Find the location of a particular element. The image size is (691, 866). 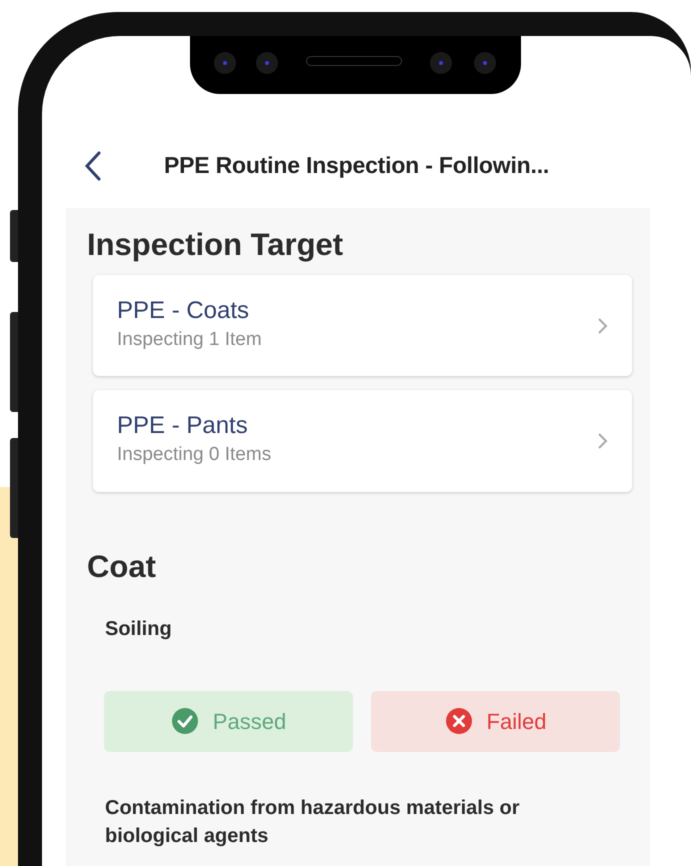

section-heading: Coat is located at coordinates (122, 566).